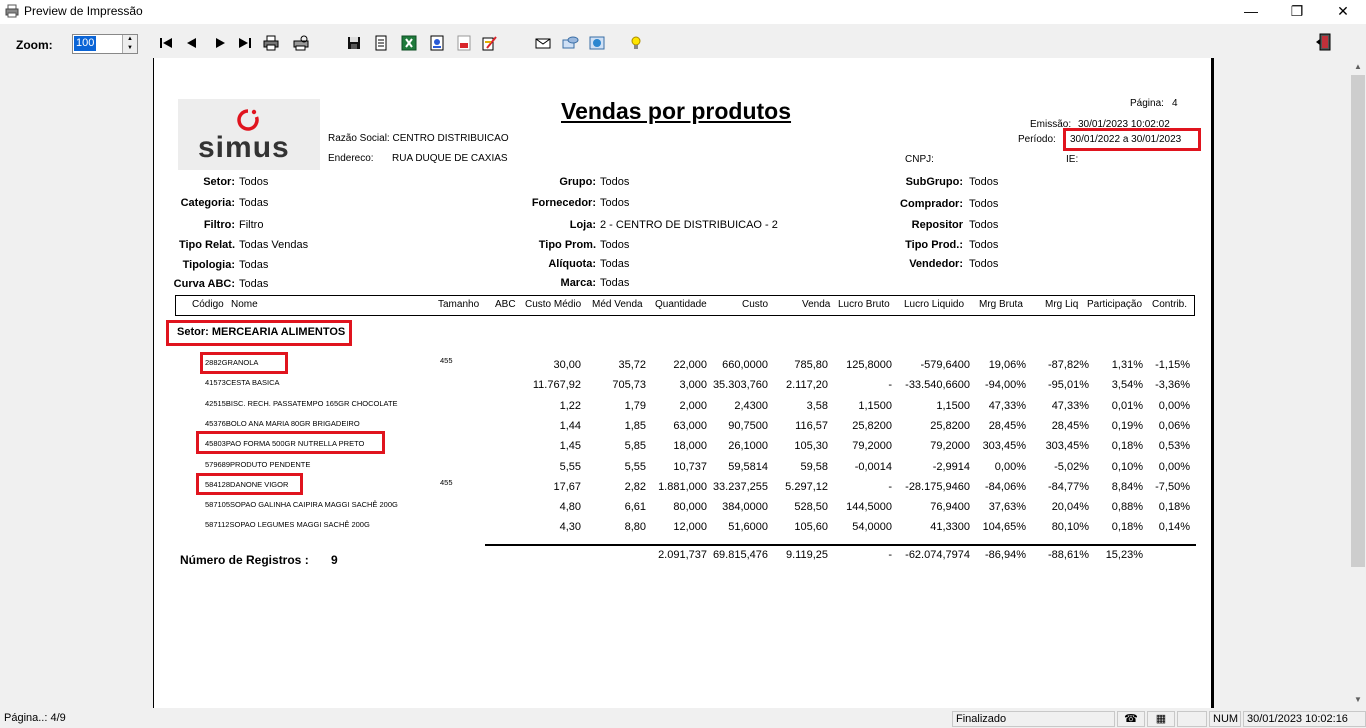 Image resolution: width=1366 pixels, height=728 pixels. Describe the element at coordinates (105, 44) in the screenshot. I see `zoom-input: 100 ▲ ▼` at that location.